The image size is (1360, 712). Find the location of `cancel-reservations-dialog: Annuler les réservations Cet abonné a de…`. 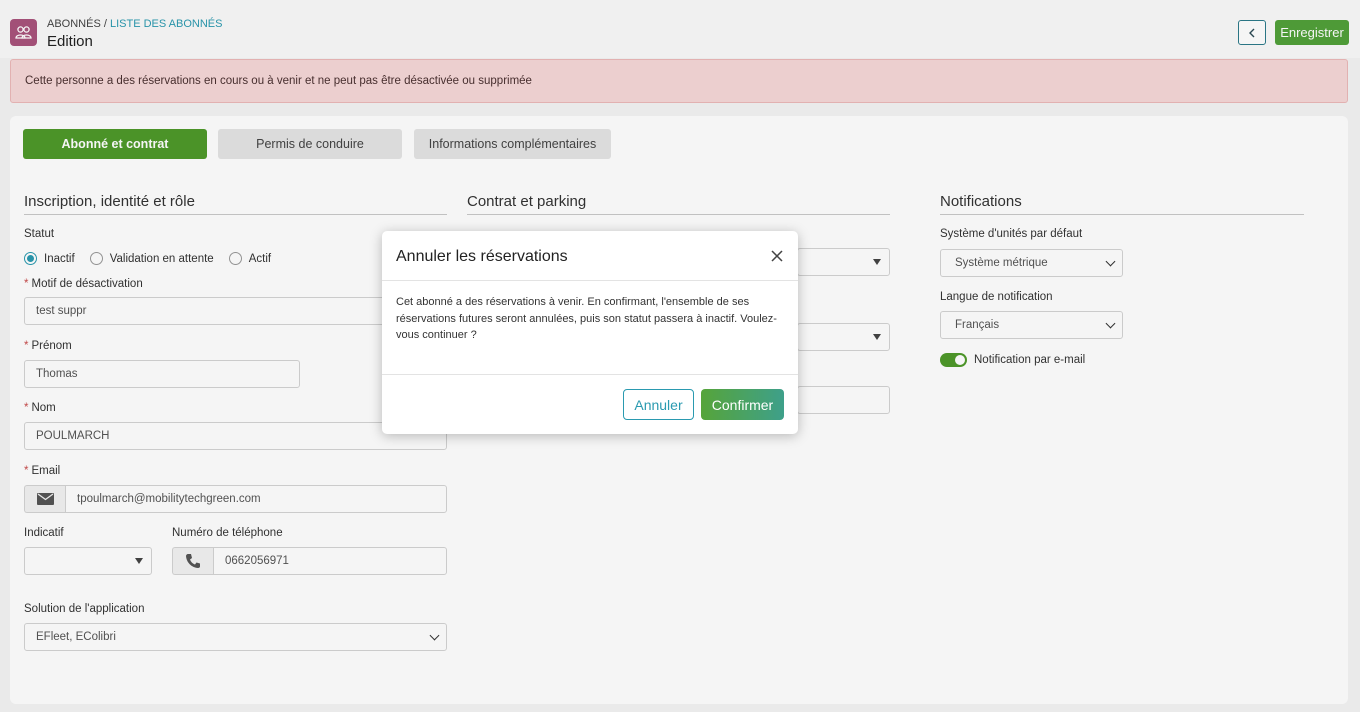

cancel-reservations-dialog: Annuler les réservations Cet abonné a de… is located at coordinates (590, 332).